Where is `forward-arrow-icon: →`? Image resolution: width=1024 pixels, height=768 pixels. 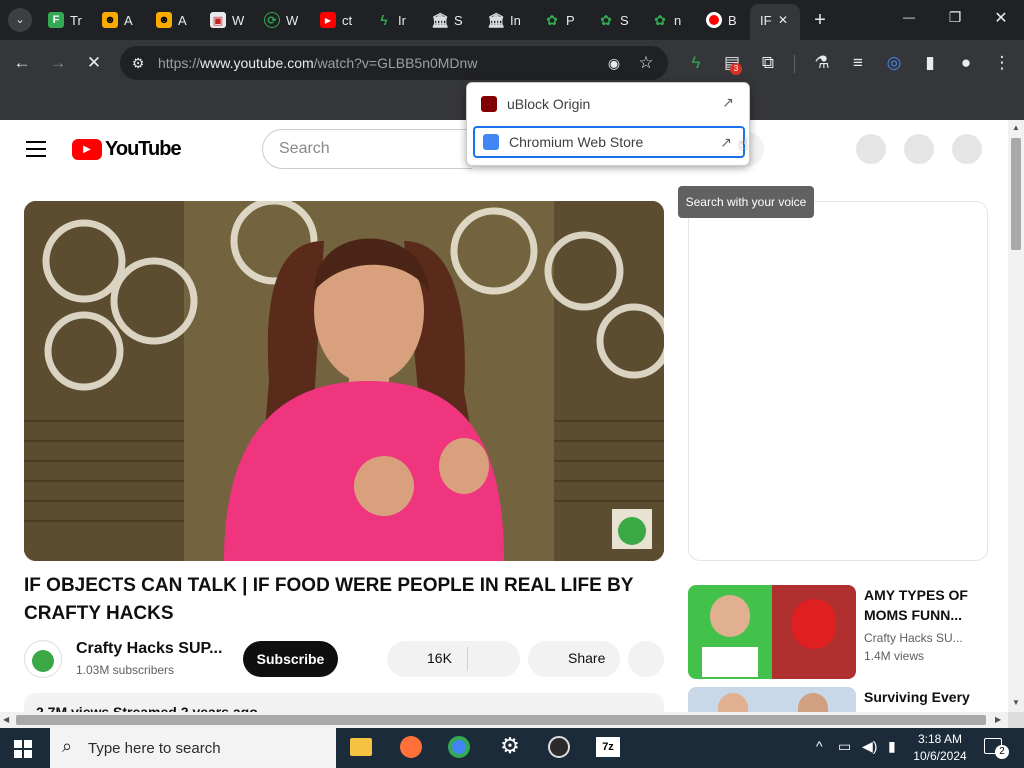
forward-arrow-icon: → is located at coordinates (58, 63).